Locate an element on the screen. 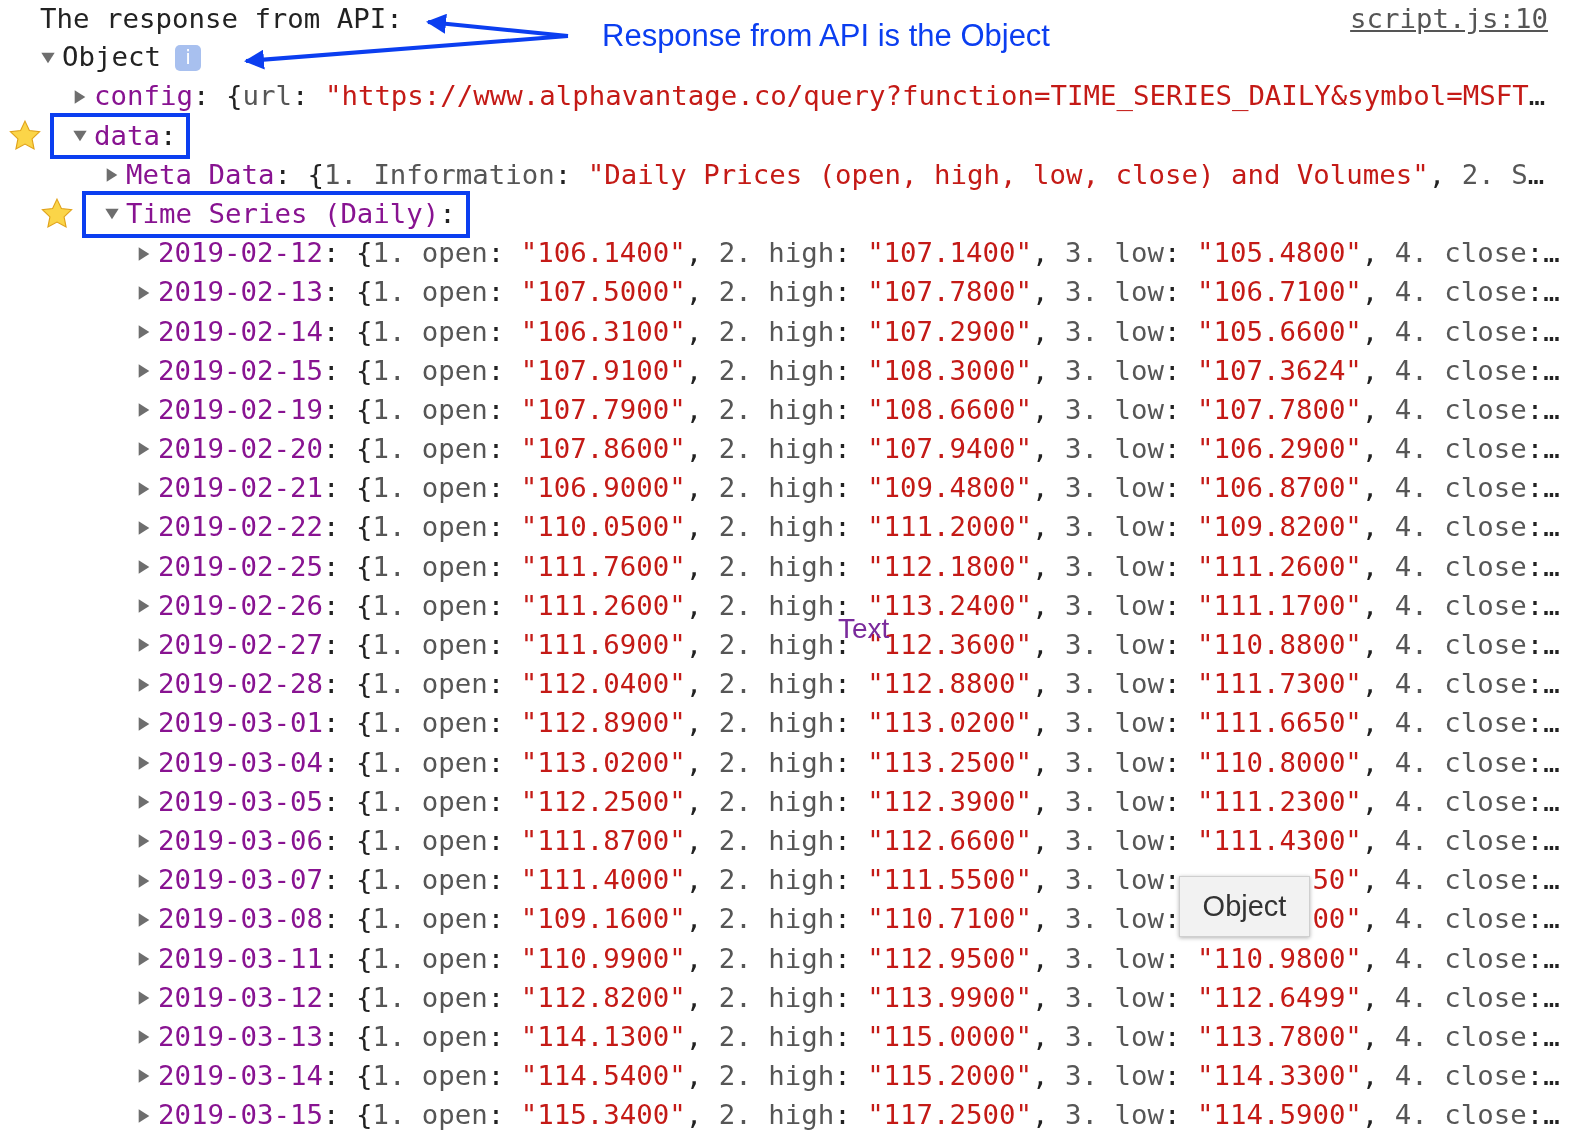 The width and height of the screenshot is (1590, 1138). string-value: 00" is located at coordinates (1337, 920).